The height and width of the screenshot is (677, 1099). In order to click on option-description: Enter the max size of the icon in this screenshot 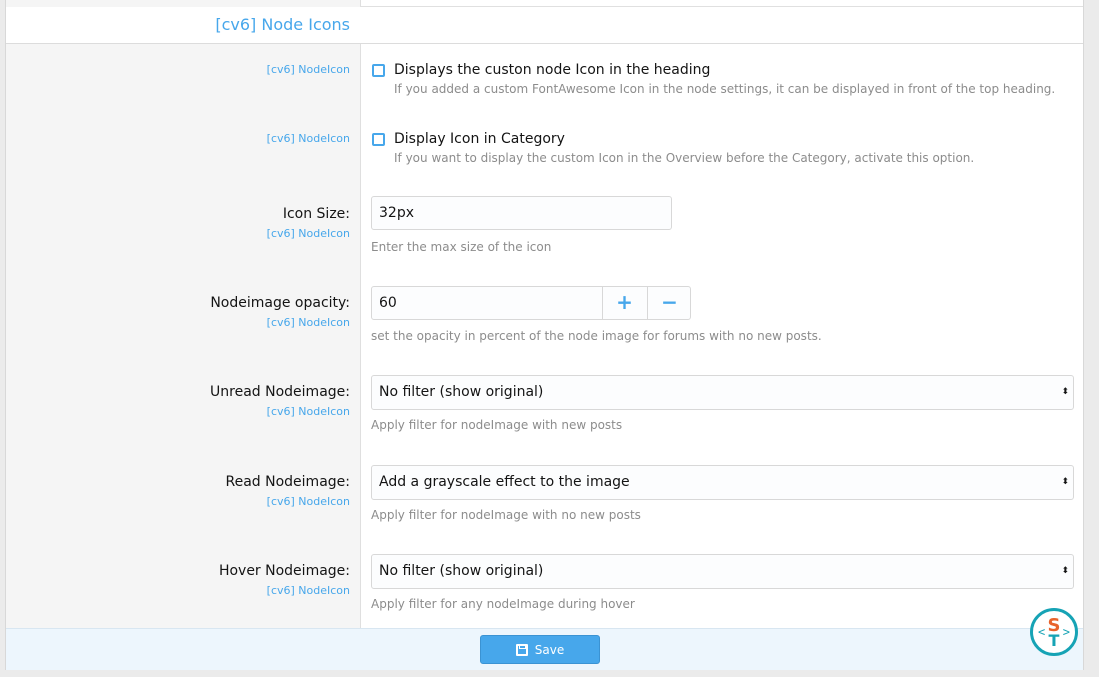, I will do `click(461, 247)`.